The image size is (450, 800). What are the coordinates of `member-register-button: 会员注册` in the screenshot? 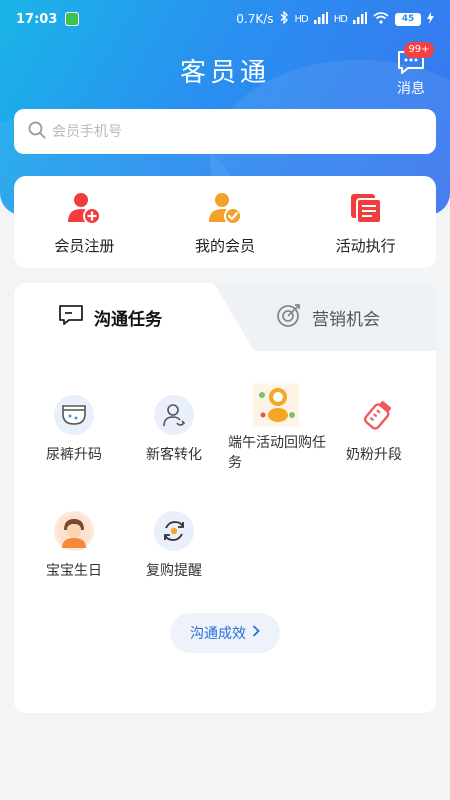 It's located at (84, 222).